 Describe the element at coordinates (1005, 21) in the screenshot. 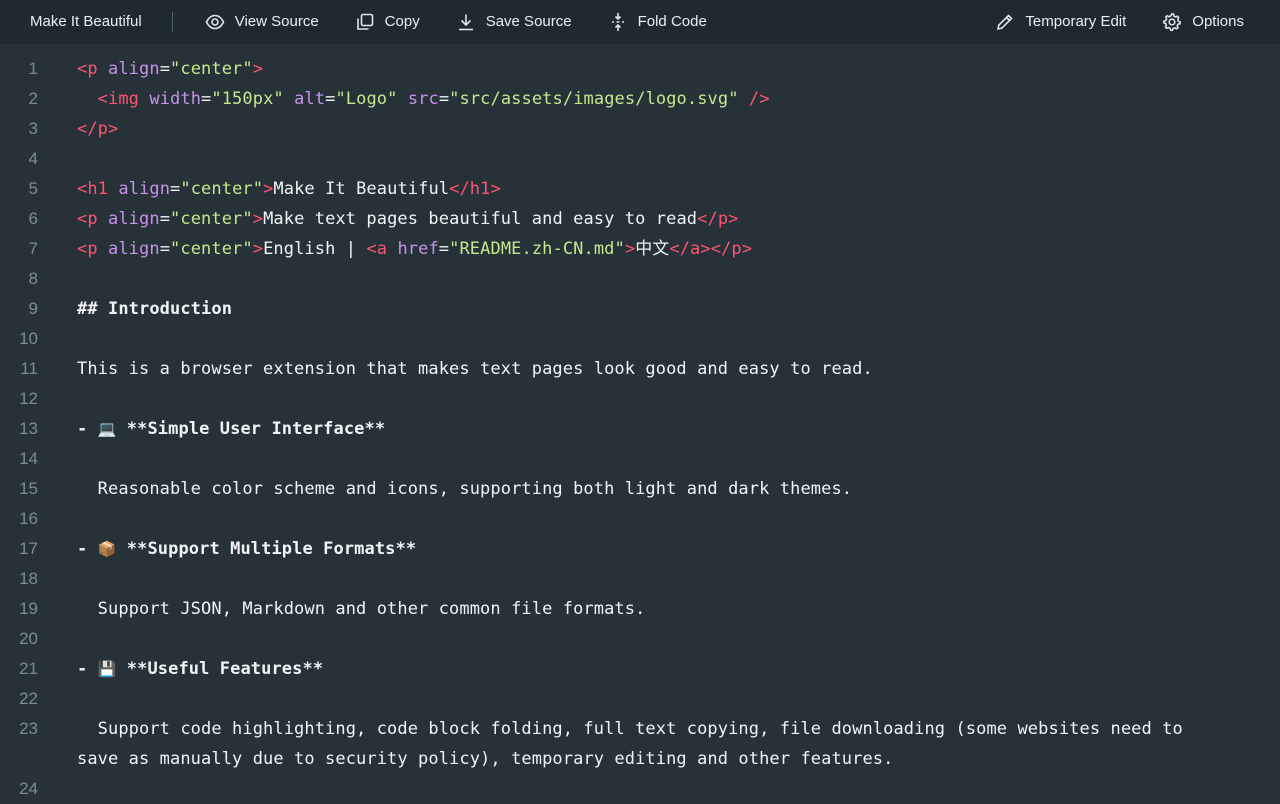

I see `pencil-icon` at that location.